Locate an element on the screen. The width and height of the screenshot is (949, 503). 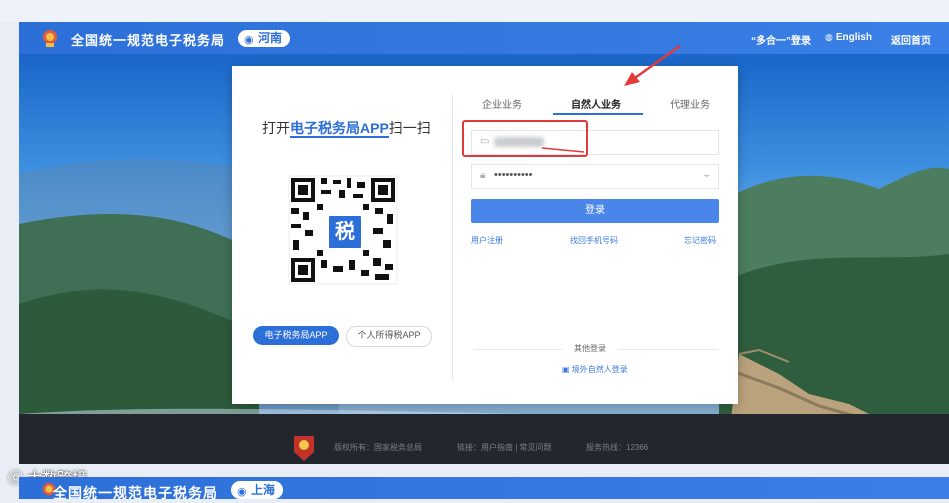
location-pin-icon: ◉ is located at coordinates (242, 492).